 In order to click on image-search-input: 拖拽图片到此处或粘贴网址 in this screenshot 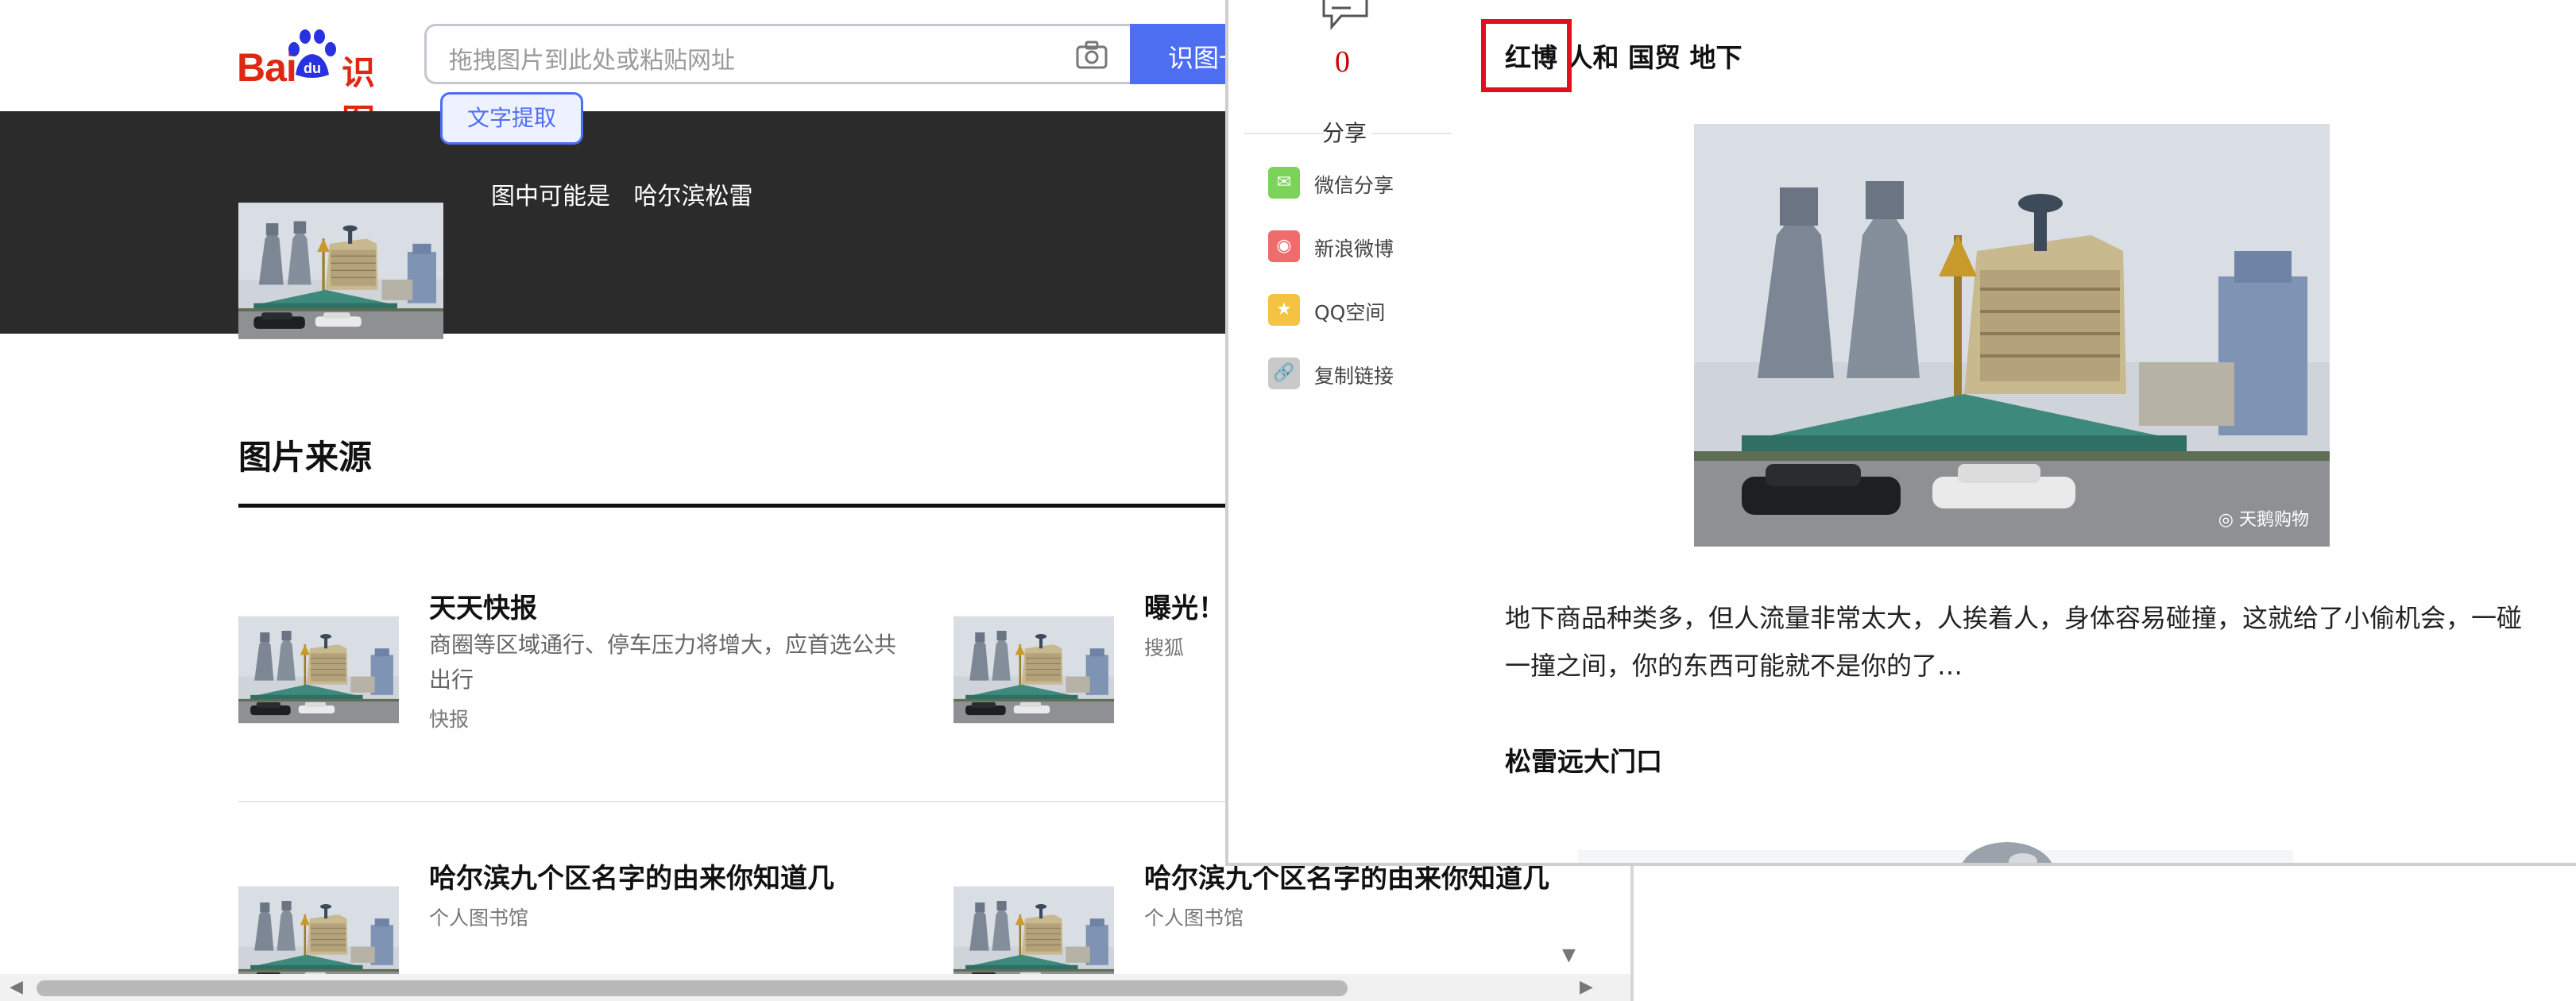, I will do `click(777, 54)`.